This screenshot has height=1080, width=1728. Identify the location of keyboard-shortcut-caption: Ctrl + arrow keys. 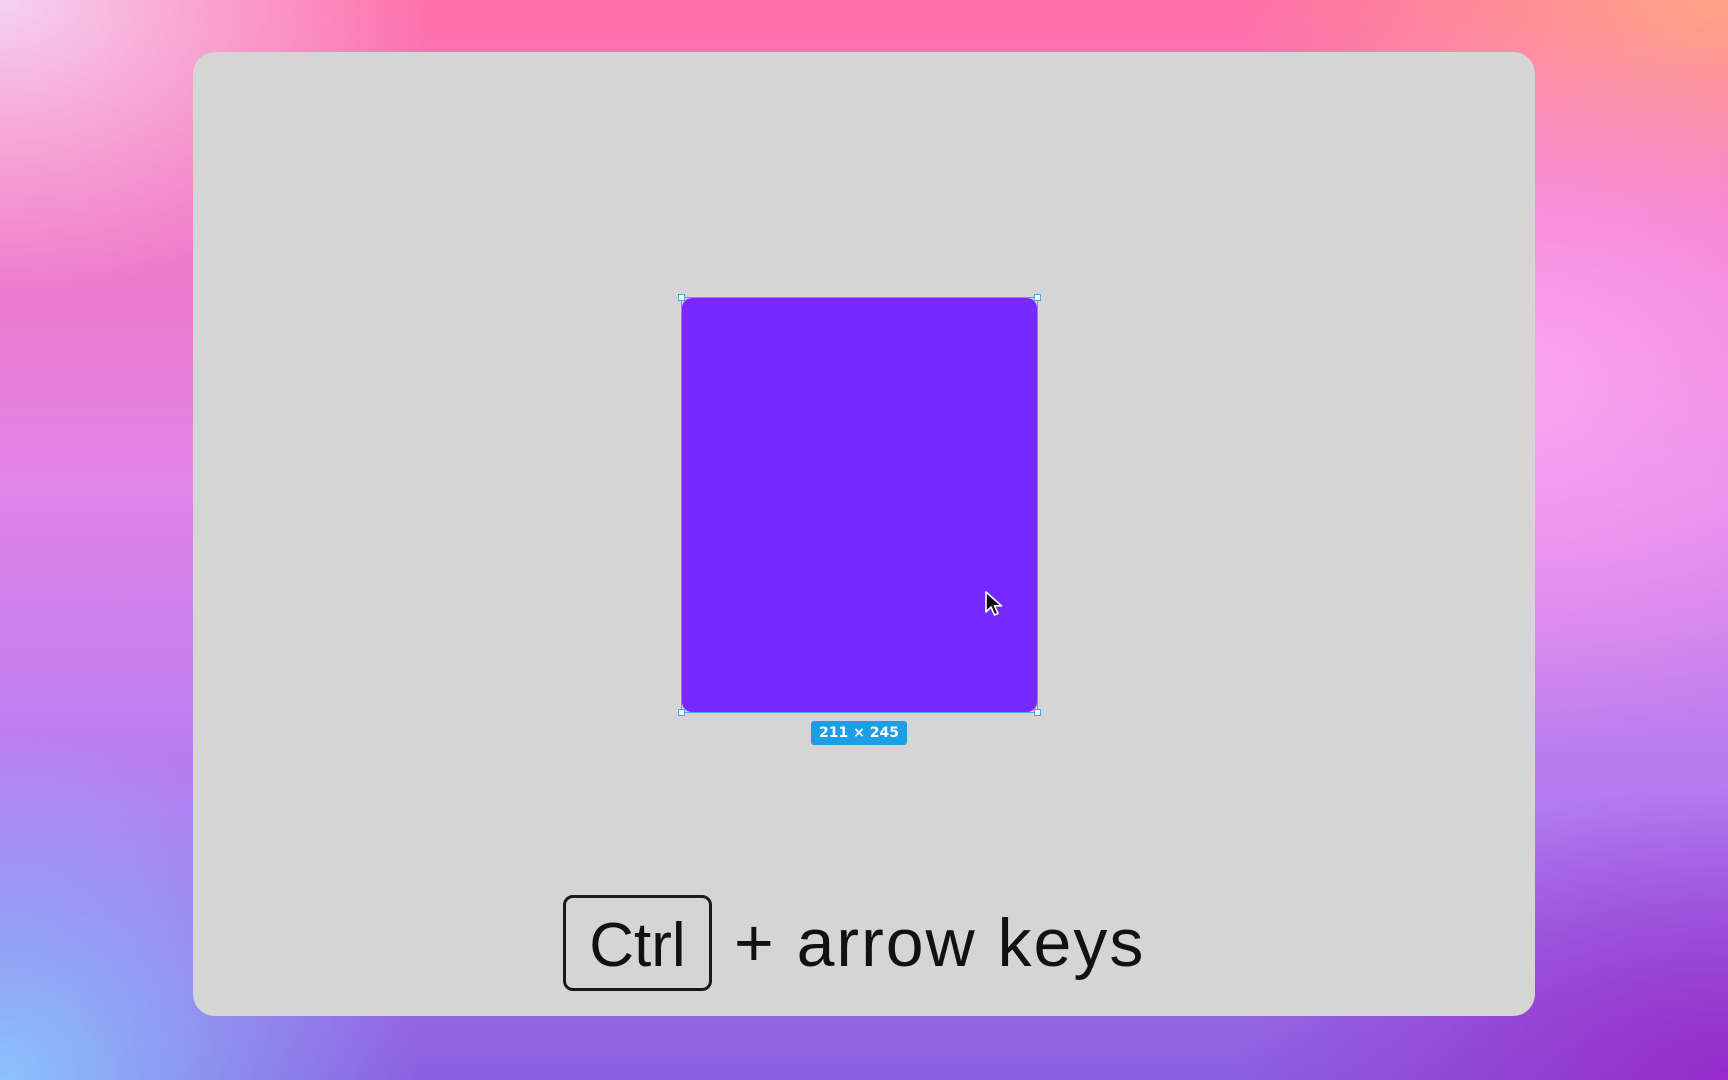
(854, 943).